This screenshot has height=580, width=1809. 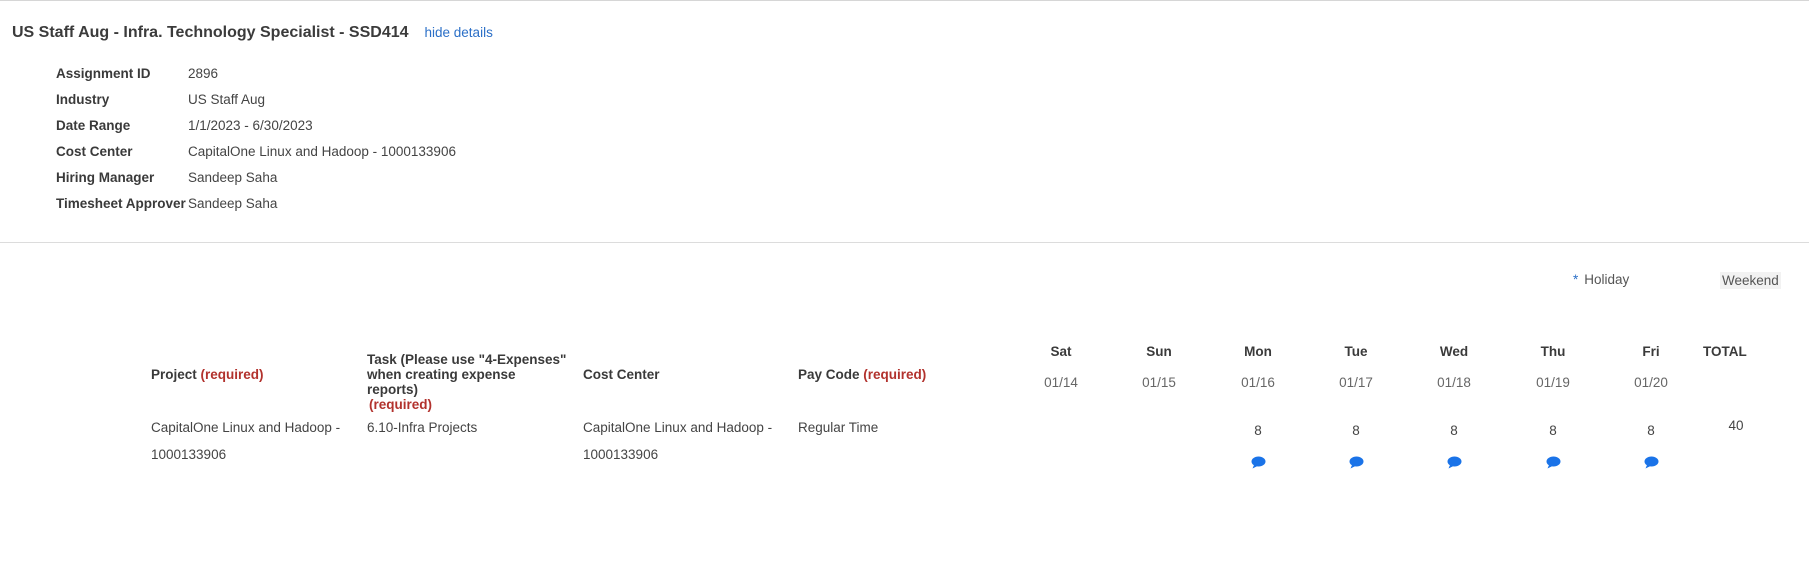 I want to click on detail-row-timesheet-approver: Timesheet Approver Sandeep Saha, so click(x=256, y=203).